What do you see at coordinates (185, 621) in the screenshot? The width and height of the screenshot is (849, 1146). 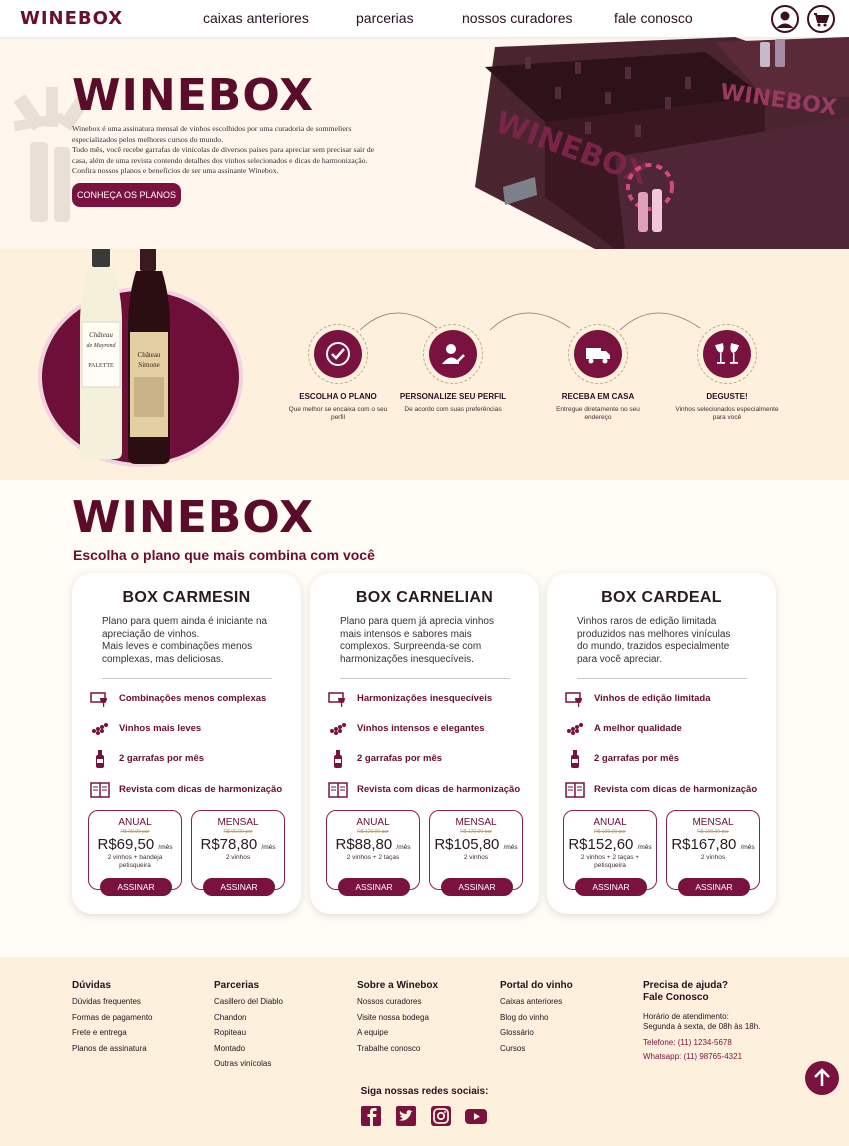 I see `plan-desc-line: Plano para quem ainda é iniciante na` at bounding box center [185, 621].